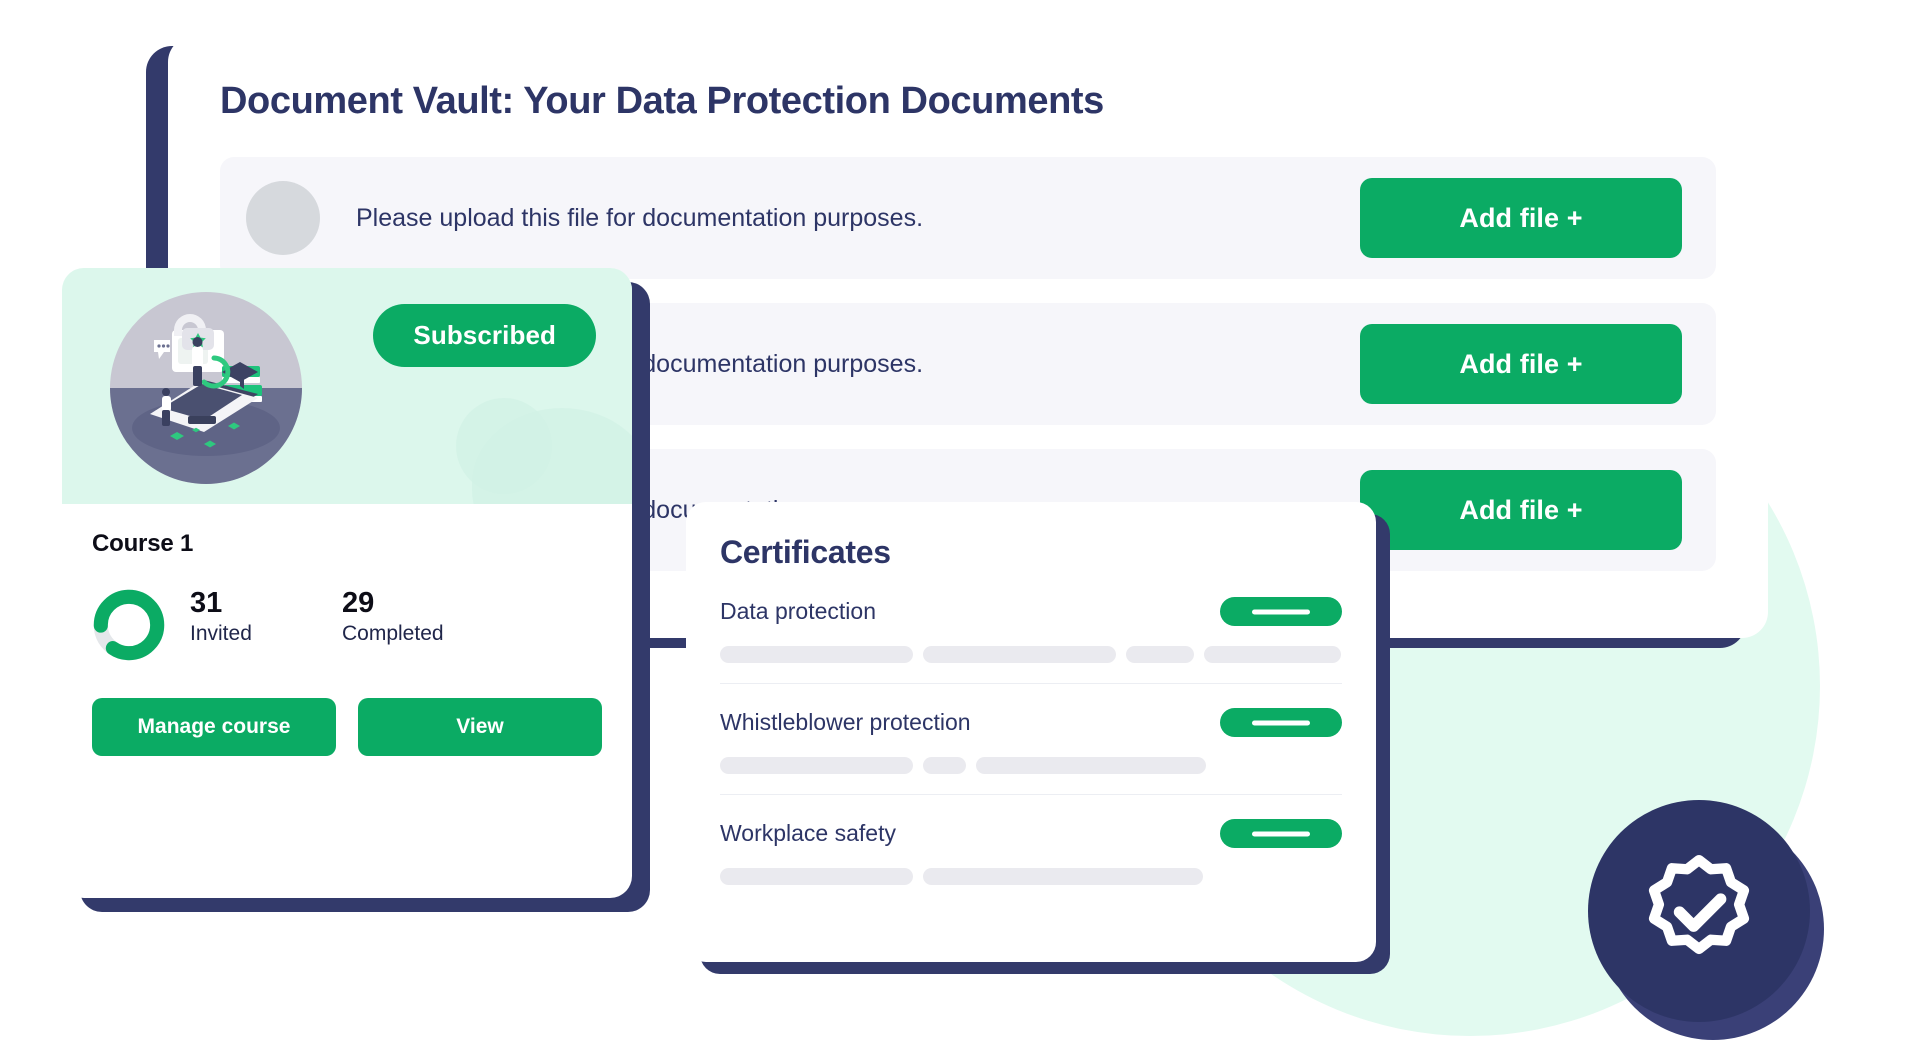  What do you see at coordinates (808, 833) in the screenshot?
I see `certificate-name: Workplace safety` at bounding box center [808, 833].